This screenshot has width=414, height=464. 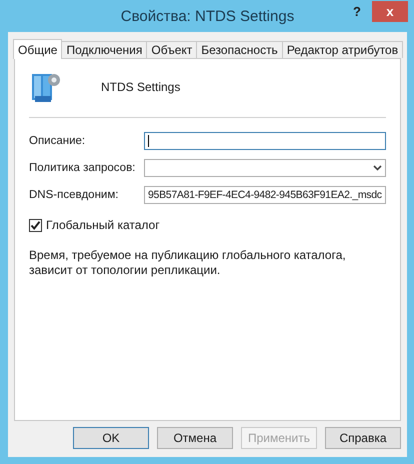 I want to click on tab: Редактор атрибутов, so click(x=343, y=49).